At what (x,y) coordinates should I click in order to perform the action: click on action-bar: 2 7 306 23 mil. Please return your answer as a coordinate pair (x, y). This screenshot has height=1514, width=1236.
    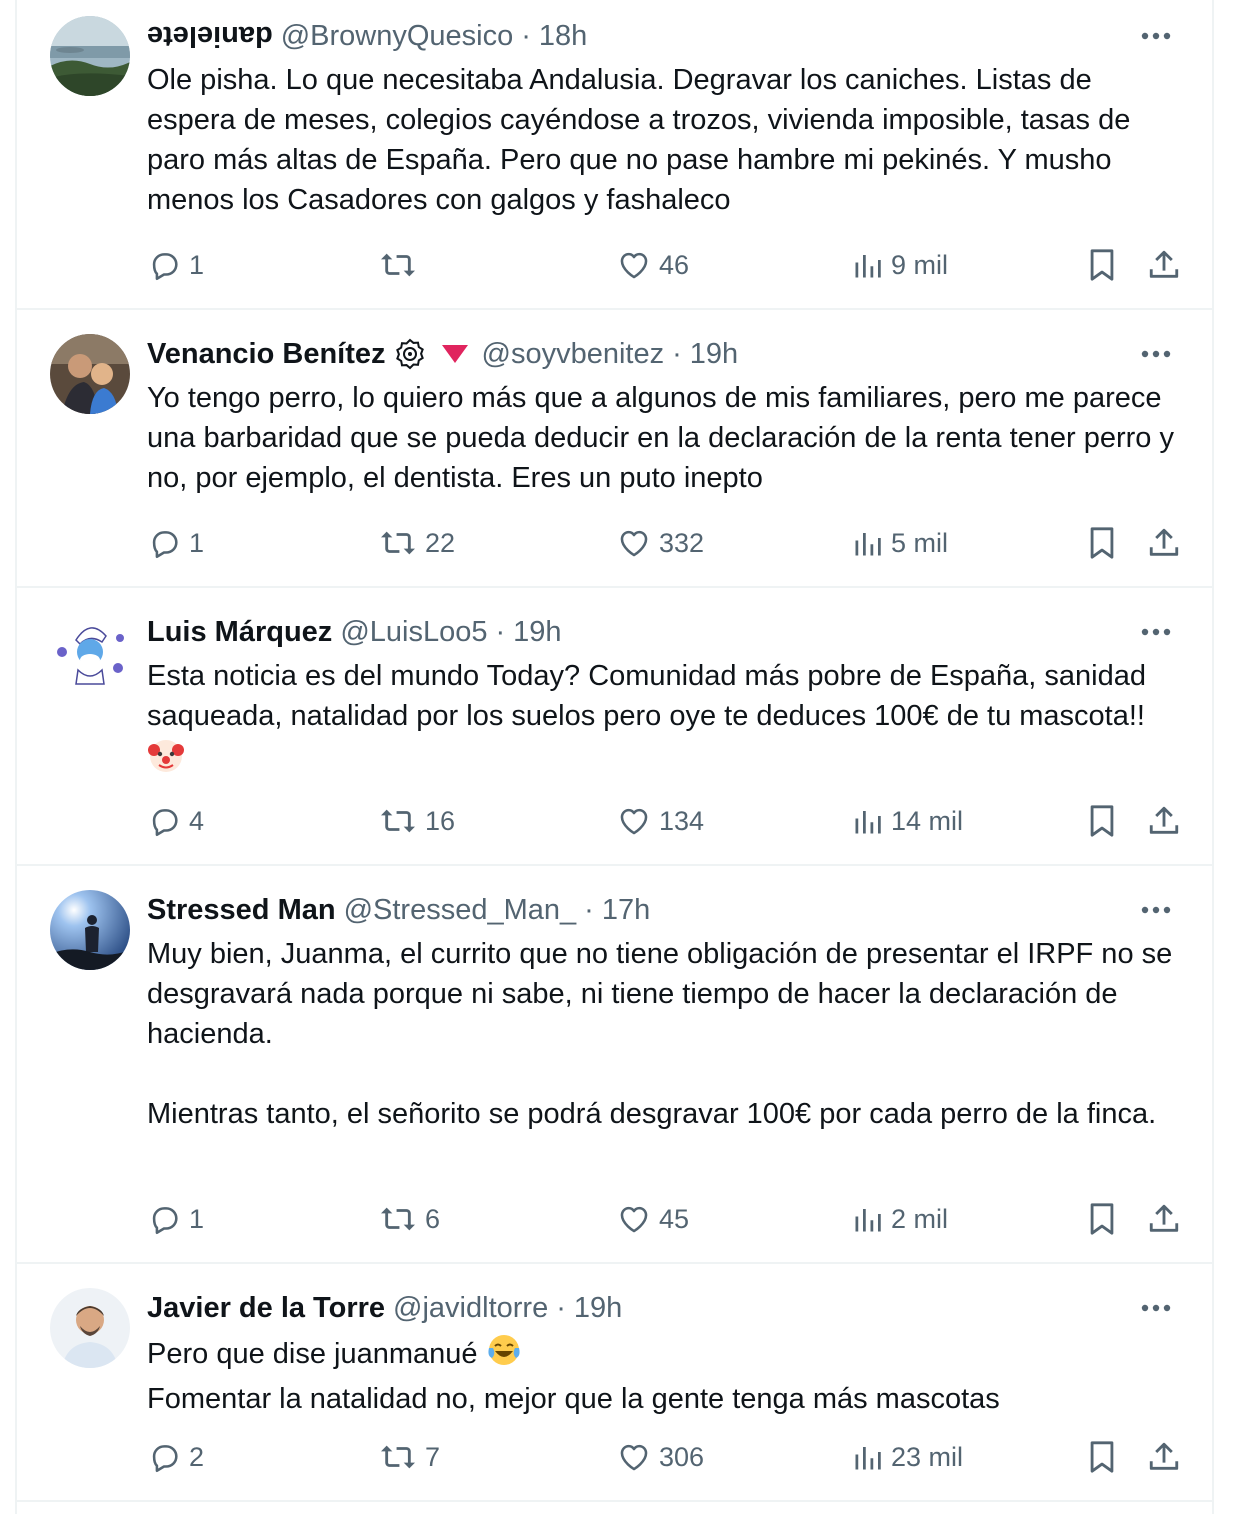
    Looking at the image, I should click on (663, 1457).